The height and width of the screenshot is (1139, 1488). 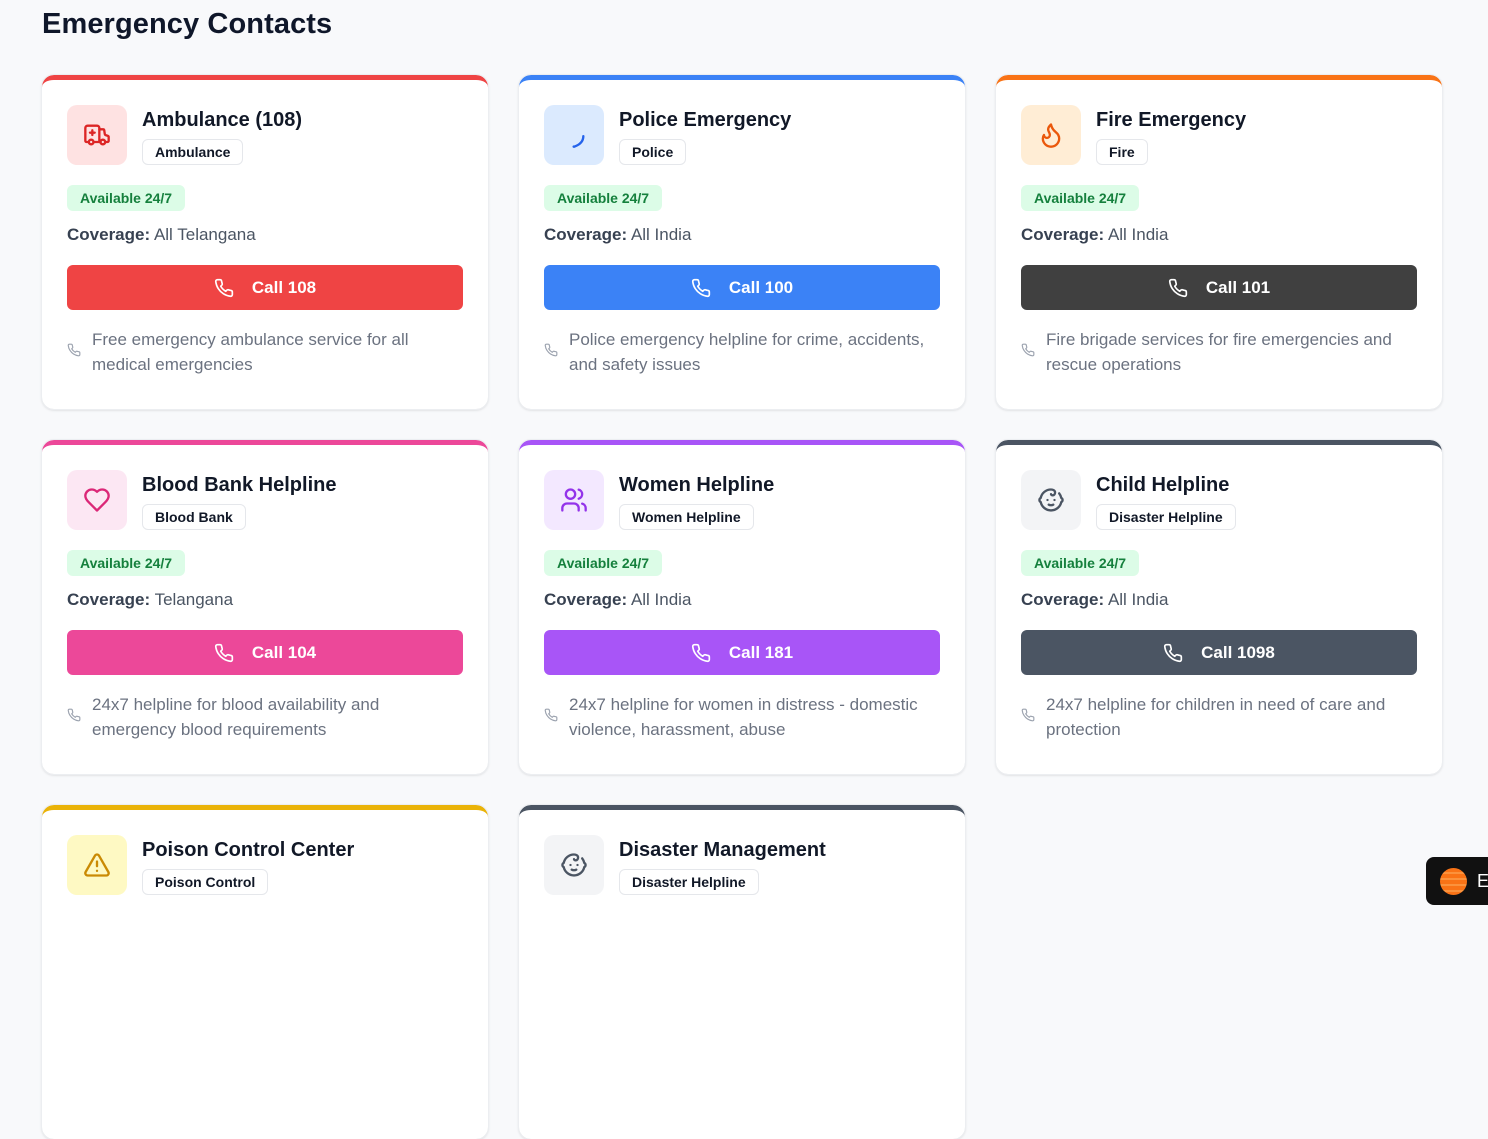 What do you see at coordinates (1219, 500) in the screenshot?
I see `card-header: Child Helpline Disaster Helpline` at bounding box center [1219, 500].